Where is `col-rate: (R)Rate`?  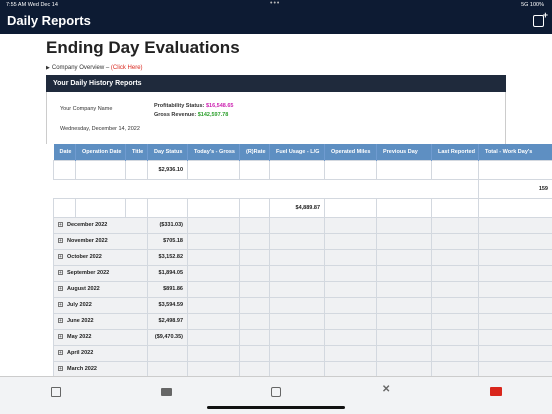 col-rate: (R)Rate is located at coordinates (254, 152).